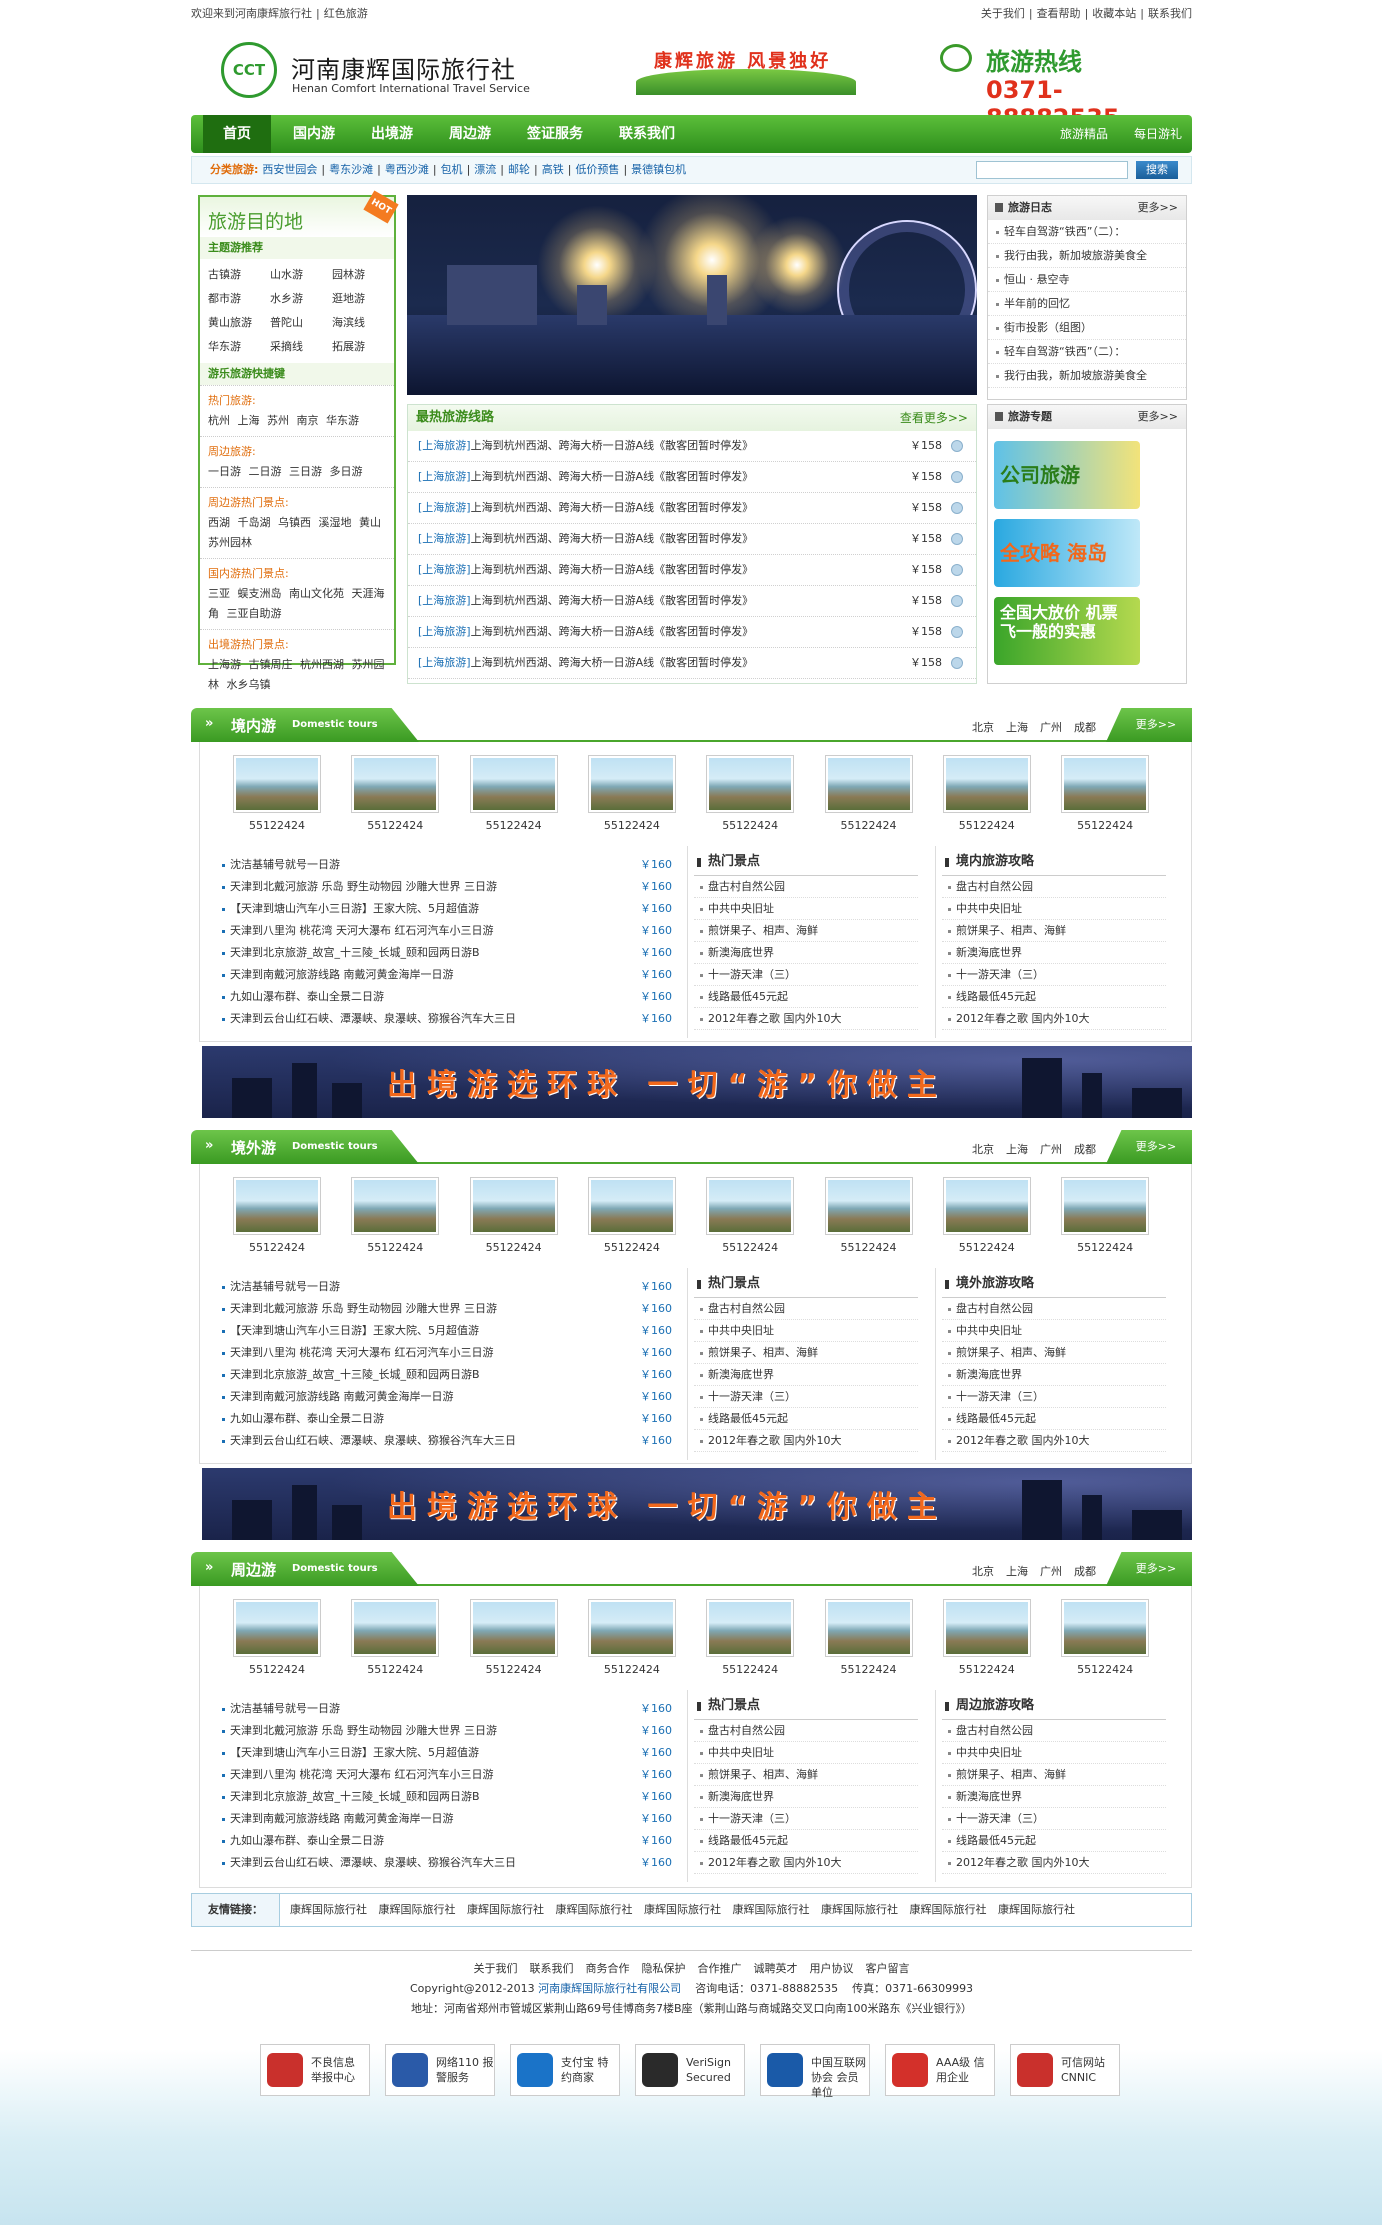 Image resolution: width=1382 pixels, height=2225 pixels. Describe the element at coordinates (552, 1968) in the screenshot. I see `footer-link: 联系我们` at that location.